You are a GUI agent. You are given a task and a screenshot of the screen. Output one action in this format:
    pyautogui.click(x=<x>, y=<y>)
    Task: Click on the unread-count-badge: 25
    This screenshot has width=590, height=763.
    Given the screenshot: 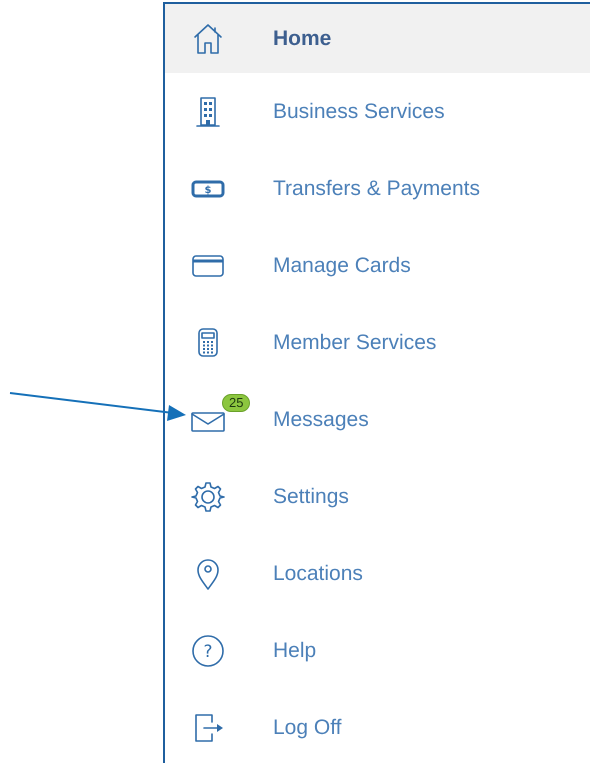 What is the action you would take?
    pyautogui.click(x=236, y=403)
    